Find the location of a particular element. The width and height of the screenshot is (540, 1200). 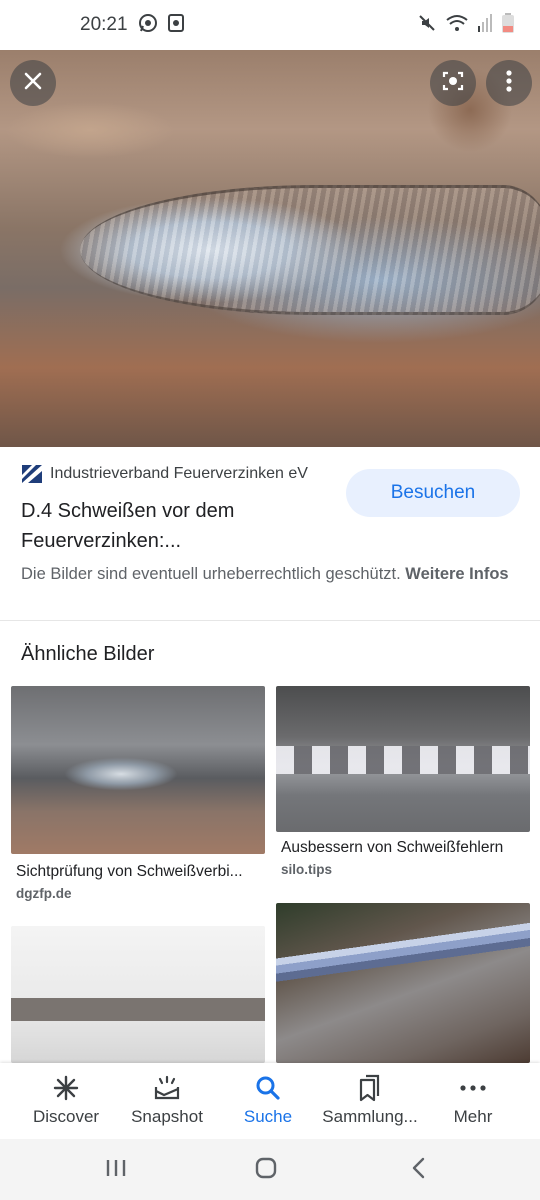

lens-button is located at coordinates (453, 83).